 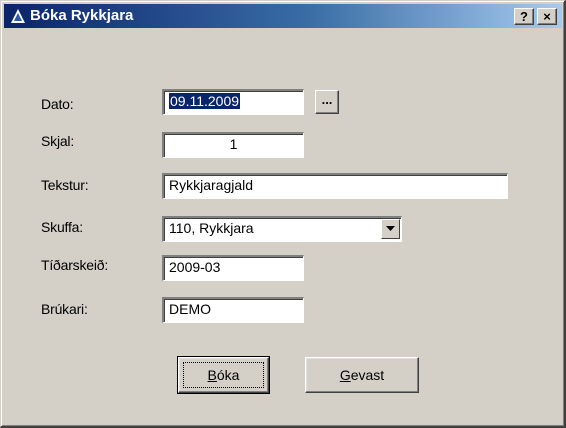 What do you see at coordinates (205, 101) in the screenshot?
I see `dato-value: 09.11.2009` at bounding box center [205, 101].